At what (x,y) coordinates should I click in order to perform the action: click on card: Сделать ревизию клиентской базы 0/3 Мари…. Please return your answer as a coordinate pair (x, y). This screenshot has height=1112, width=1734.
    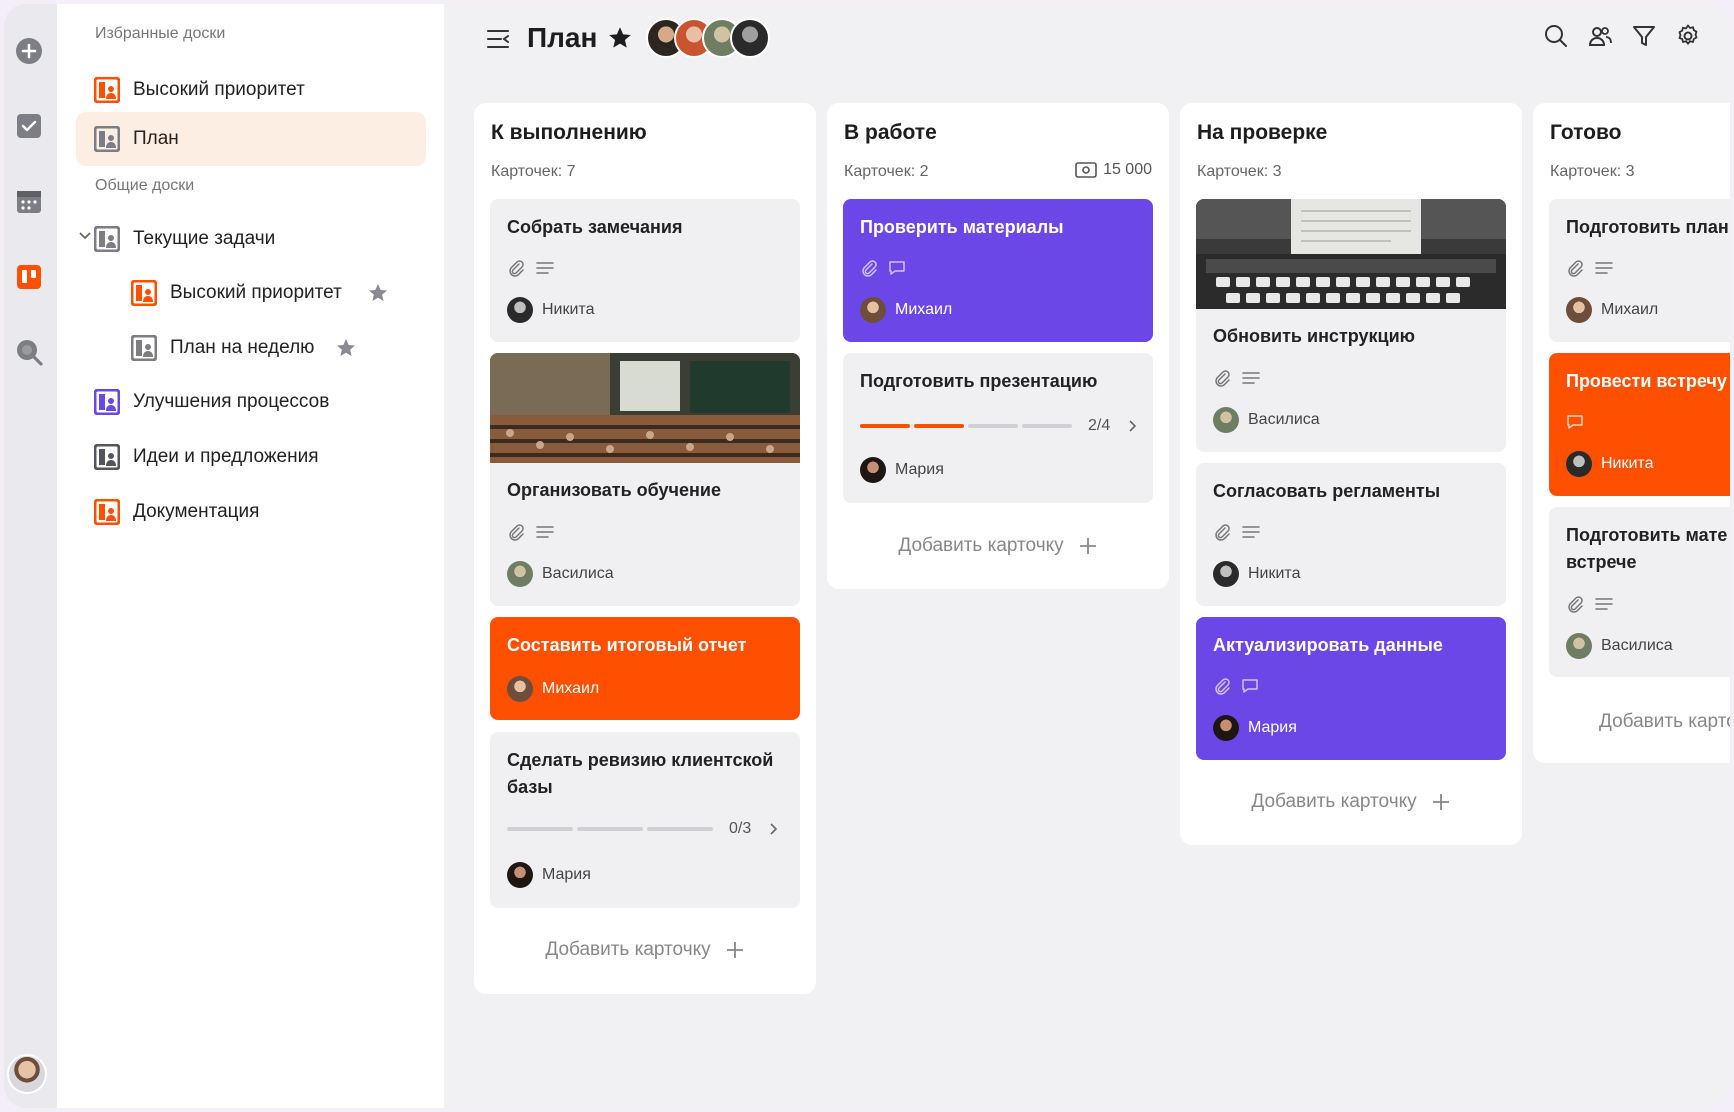
    Looking at the image, I should click on (645, 820).